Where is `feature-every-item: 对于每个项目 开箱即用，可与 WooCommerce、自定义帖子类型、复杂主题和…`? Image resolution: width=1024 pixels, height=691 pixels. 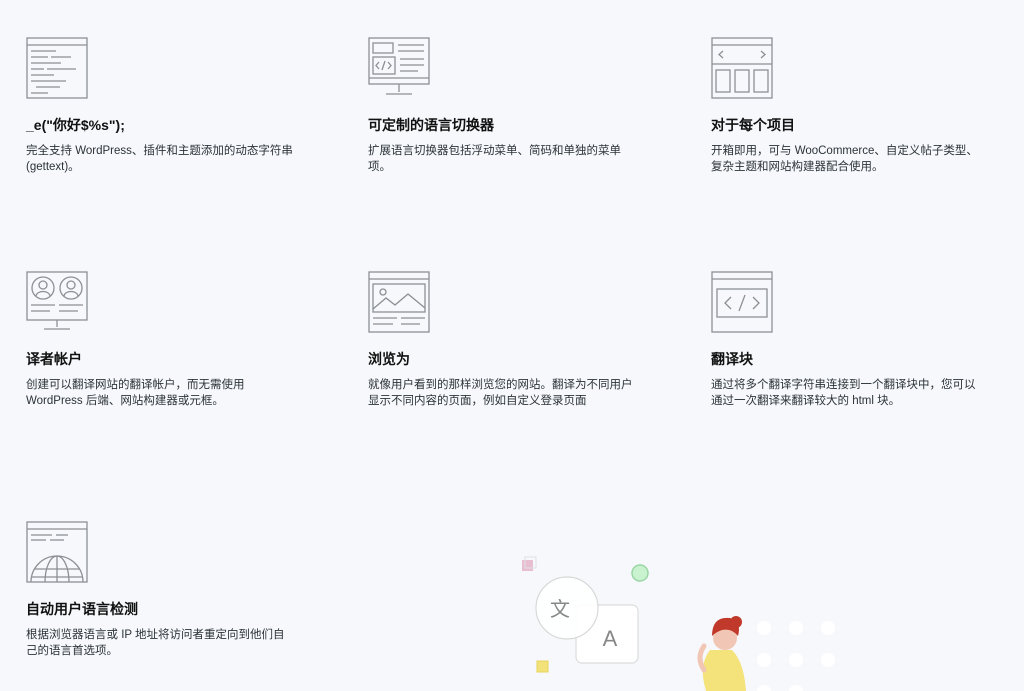
feature-every-item: 对于每个项目 开箱即用，可与 WooCommerce、自定义帖子类型、复杂主题和… is located at coordinates (846, 106).